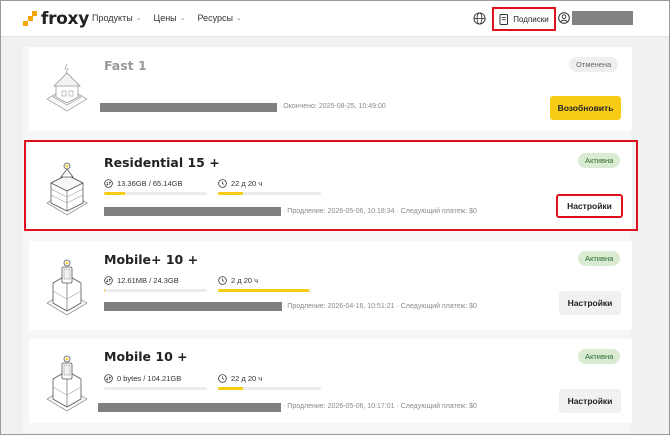  I want to click on nav-products-label: Продукты, so click(112, 18).